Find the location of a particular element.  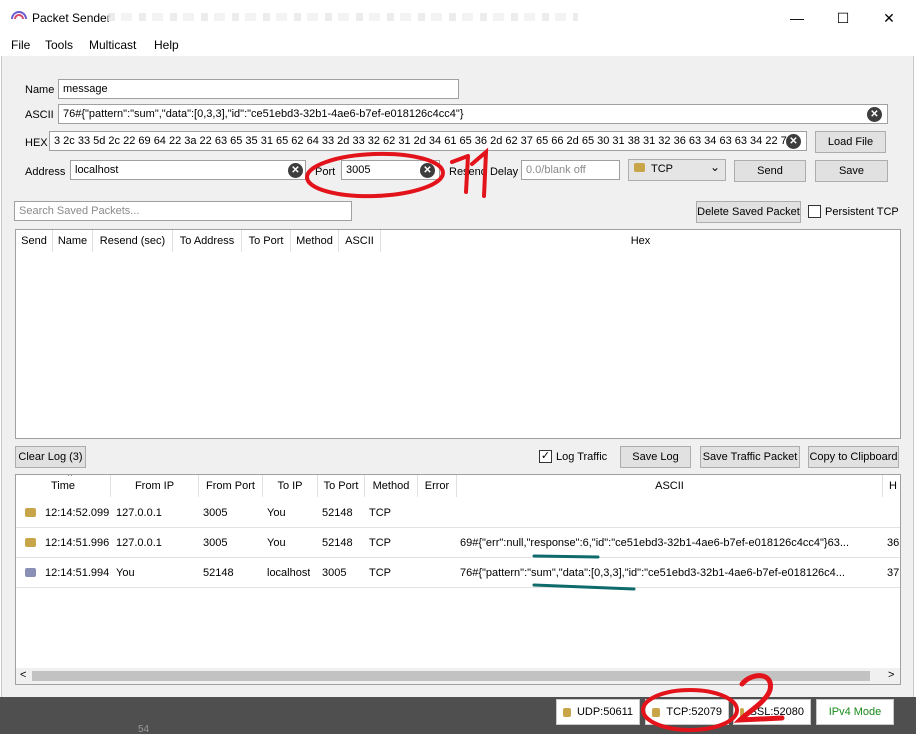

udp-icon is located at coordinates (567, 712).